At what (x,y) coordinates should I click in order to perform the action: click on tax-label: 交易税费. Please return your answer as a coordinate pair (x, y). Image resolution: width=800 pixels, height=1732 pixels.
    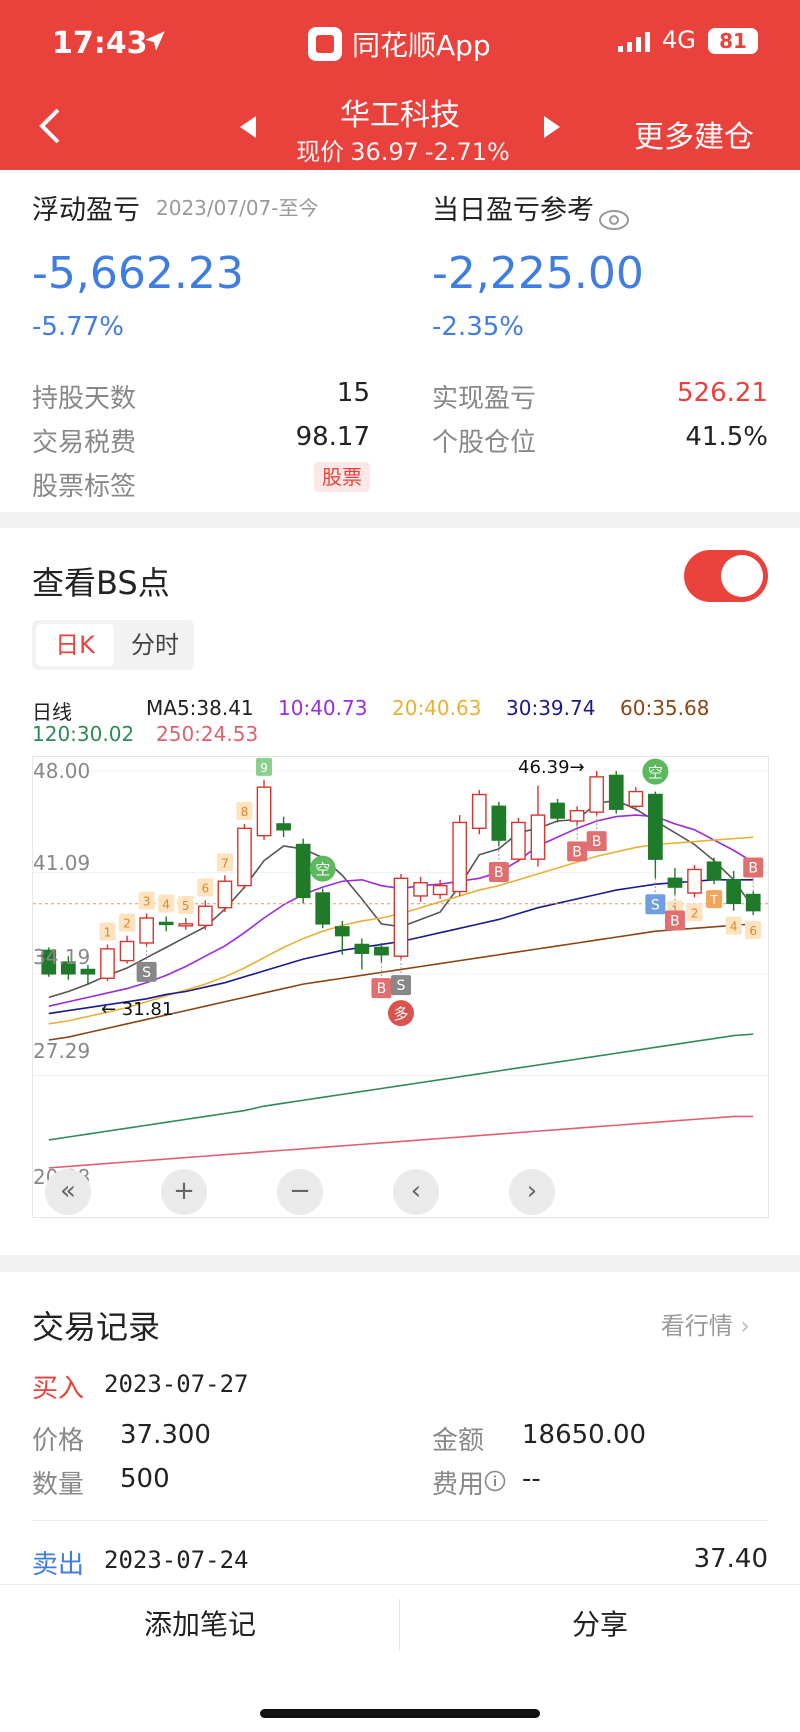
    Looking at the image, I should click on (84, 443).